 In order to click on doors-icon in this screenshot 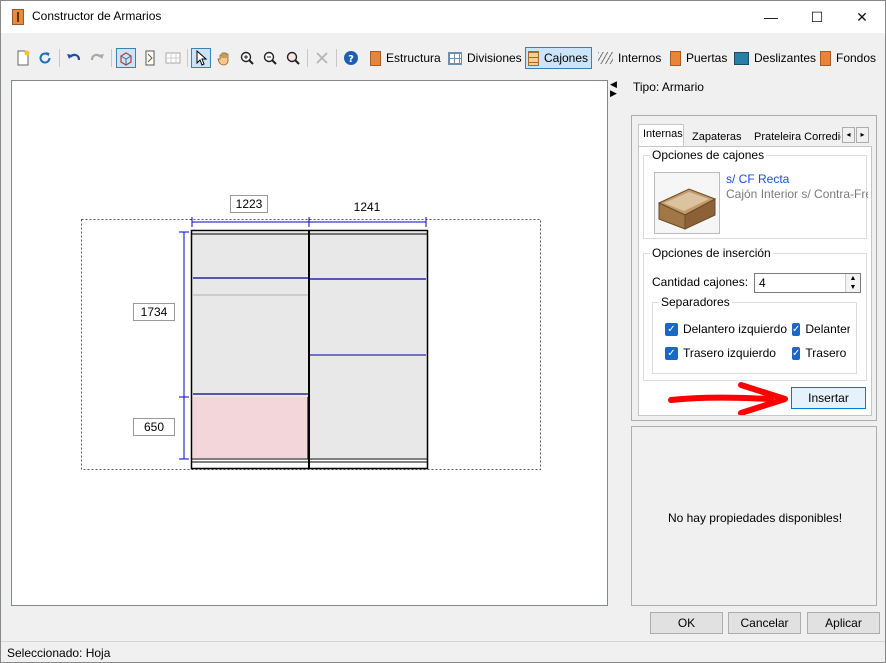, I will do `click(675, 58)`.